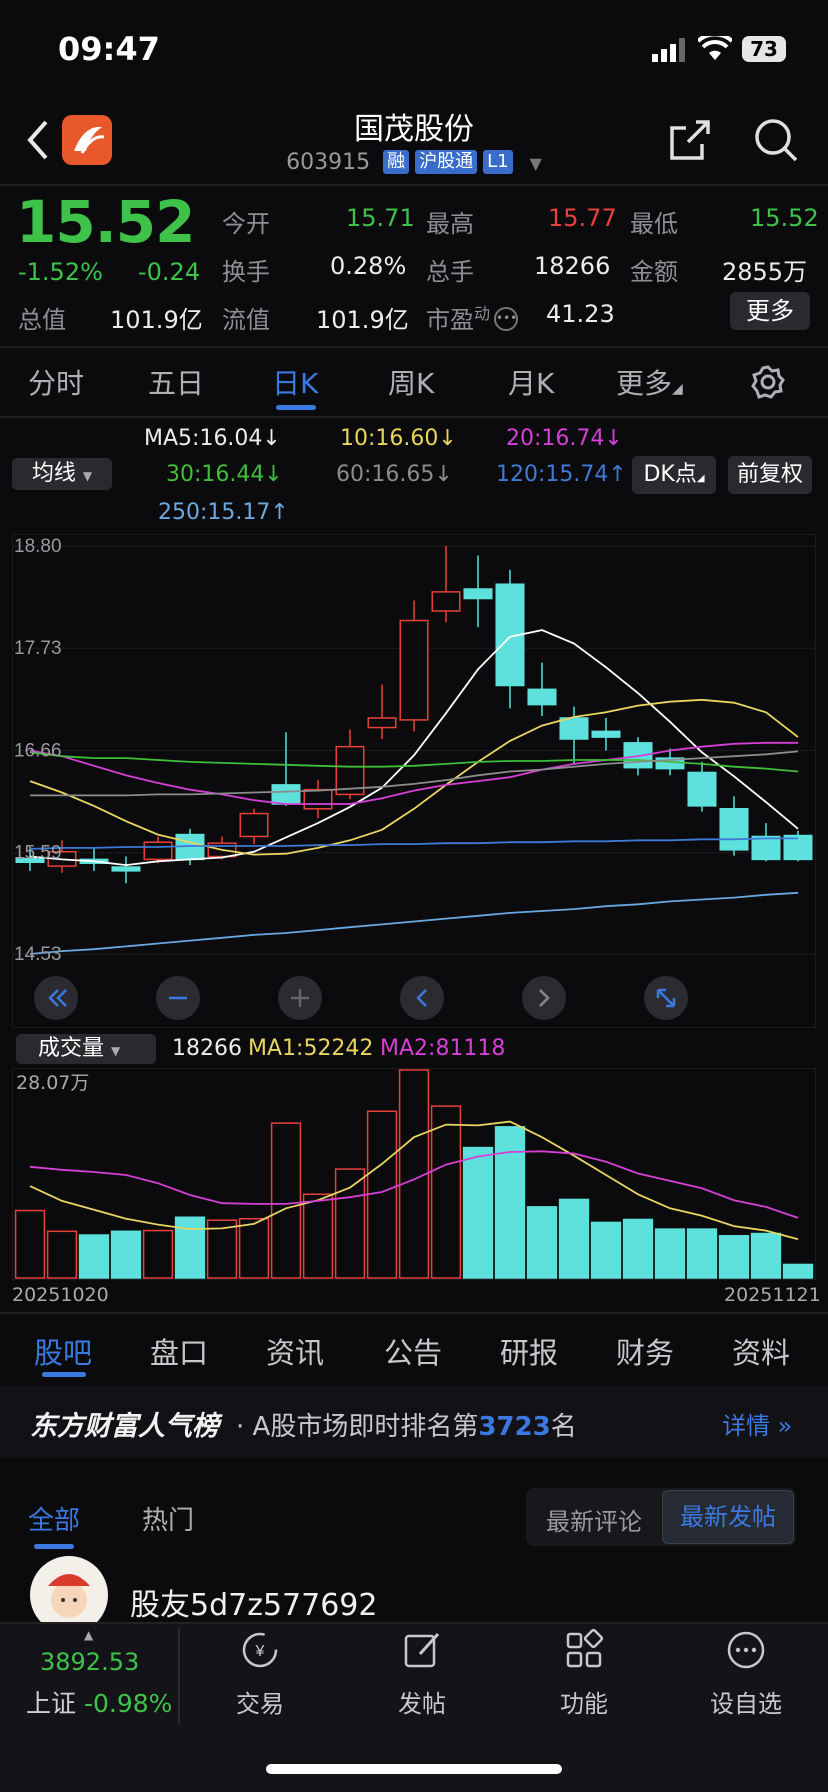 The image size is (828, 1792). I want to click on next-icon, so click(544, 998).